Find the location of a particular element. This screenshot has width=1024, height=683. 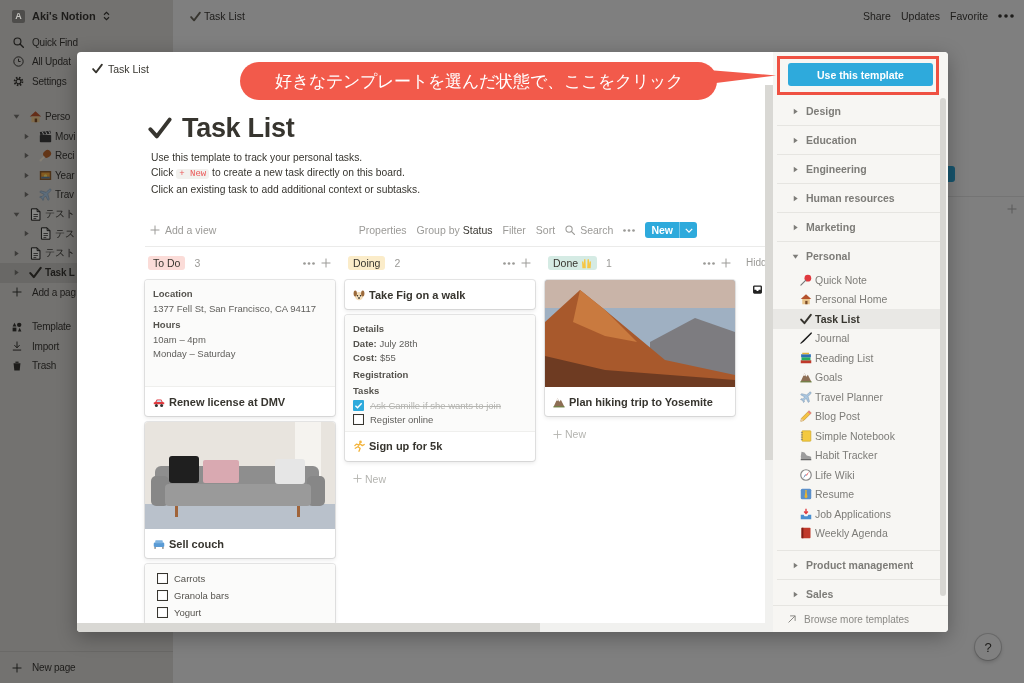

new-button: New is located at coordinates (662, 230).